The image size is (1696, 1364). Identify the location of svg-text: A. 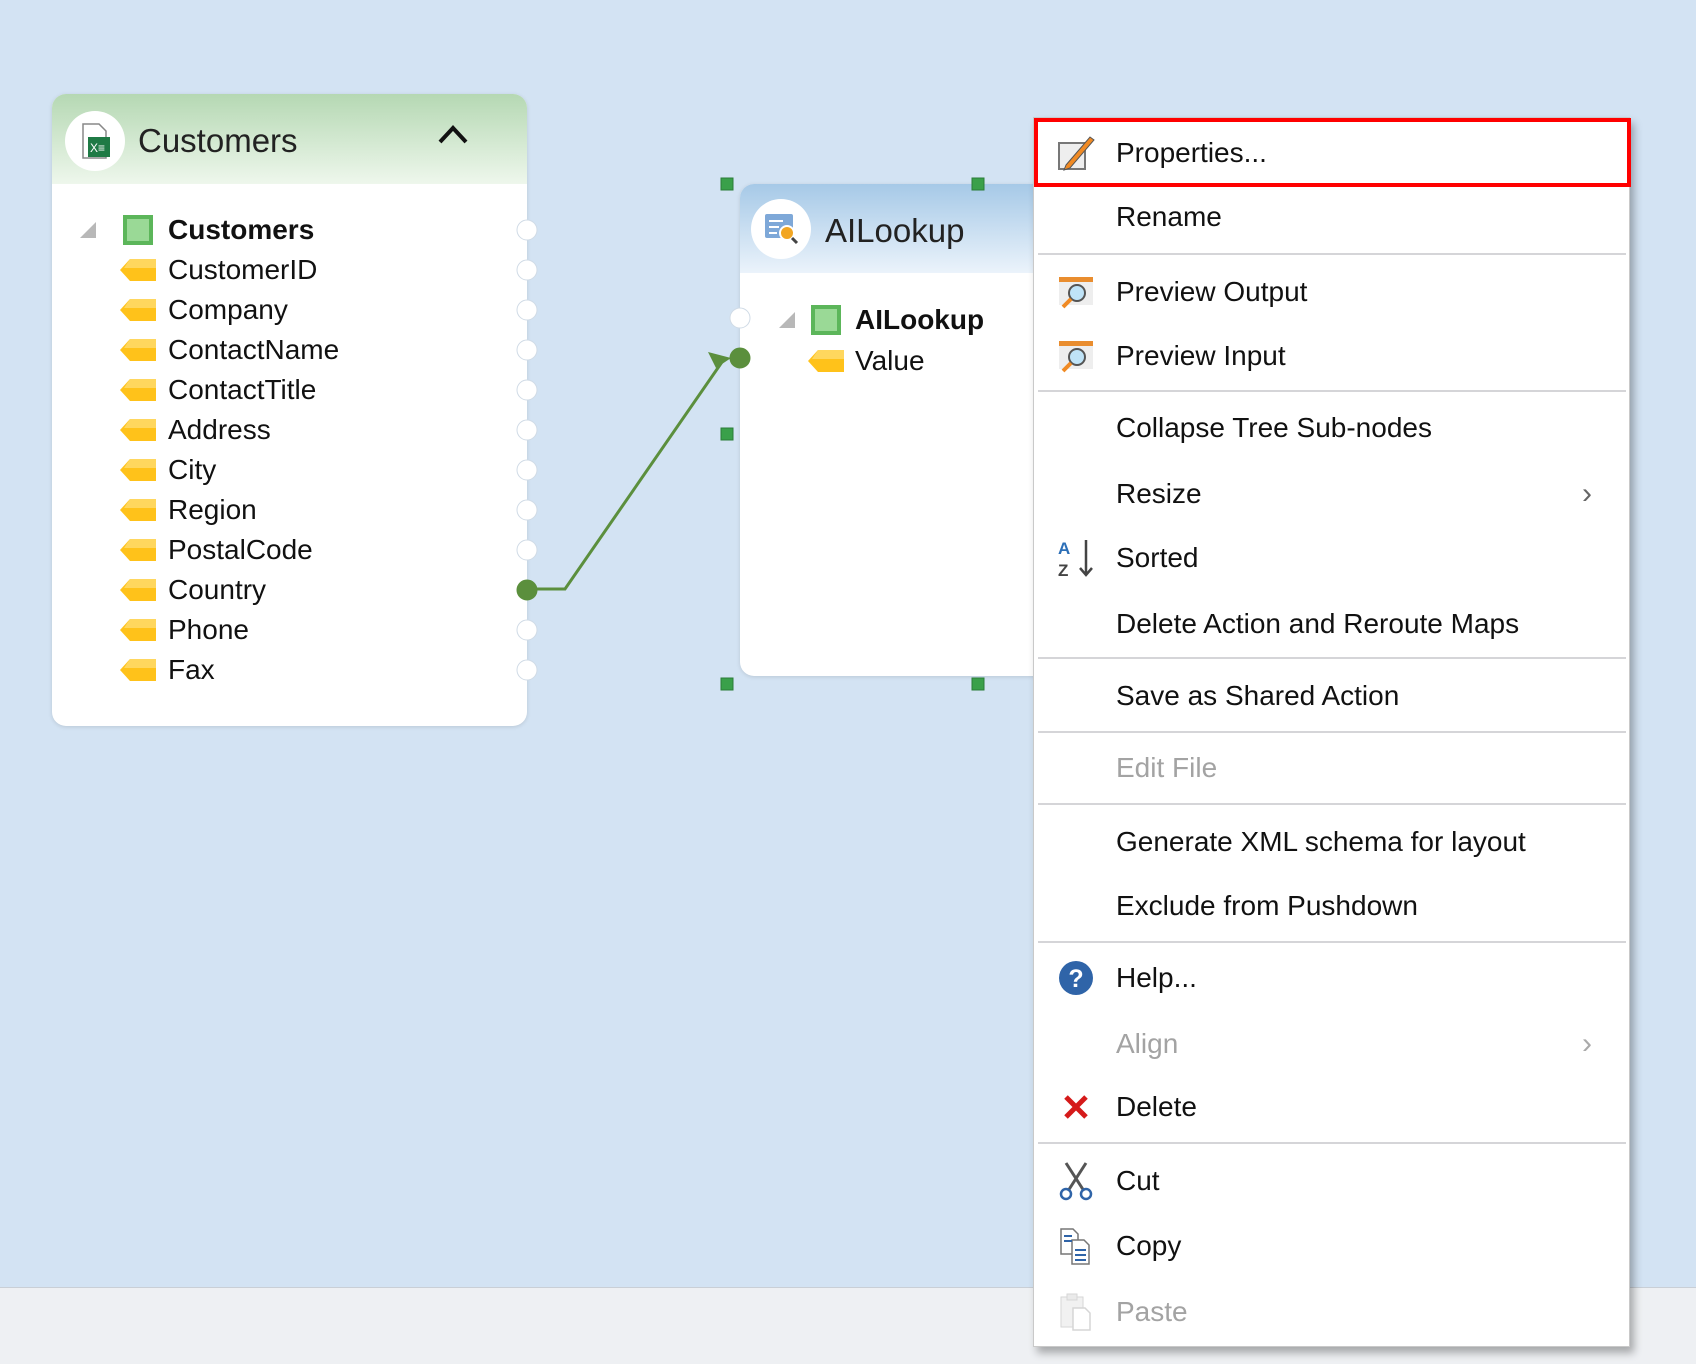
(1064, 548).